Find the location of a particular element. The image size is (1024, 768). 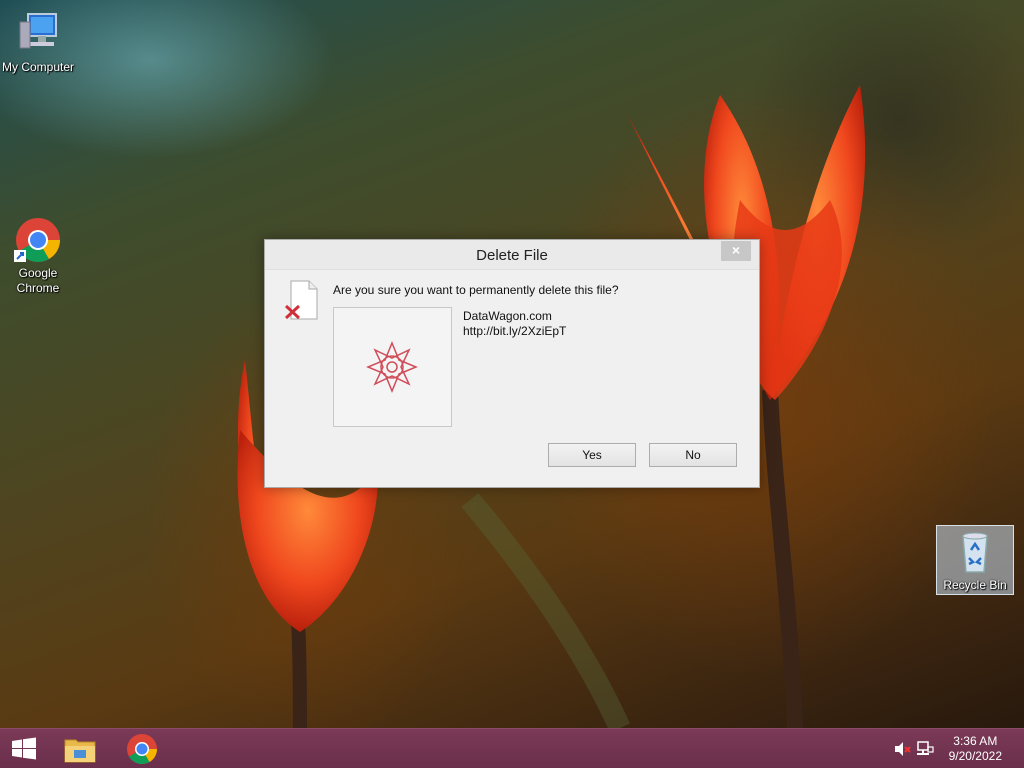

clock: 3:36 AM 9/20/2022 is located at coordinates (975, 749).